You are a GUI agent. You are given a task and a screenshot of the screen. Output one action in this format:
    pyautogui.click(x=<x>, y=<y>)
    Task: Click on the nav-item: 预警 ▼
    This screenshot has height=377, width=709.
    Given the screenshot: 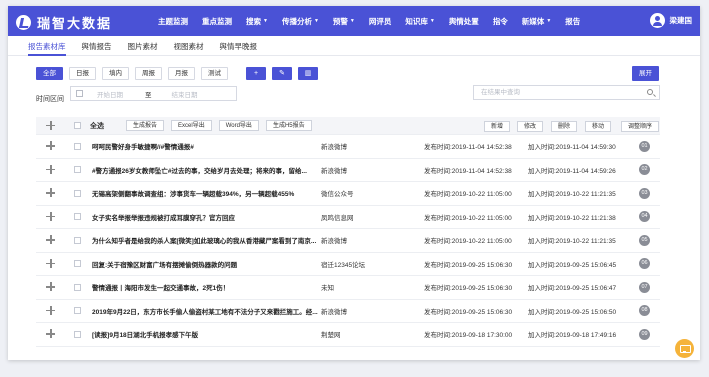 What is the action you would take?
    pyautogui.click(x=344, y=21)
    